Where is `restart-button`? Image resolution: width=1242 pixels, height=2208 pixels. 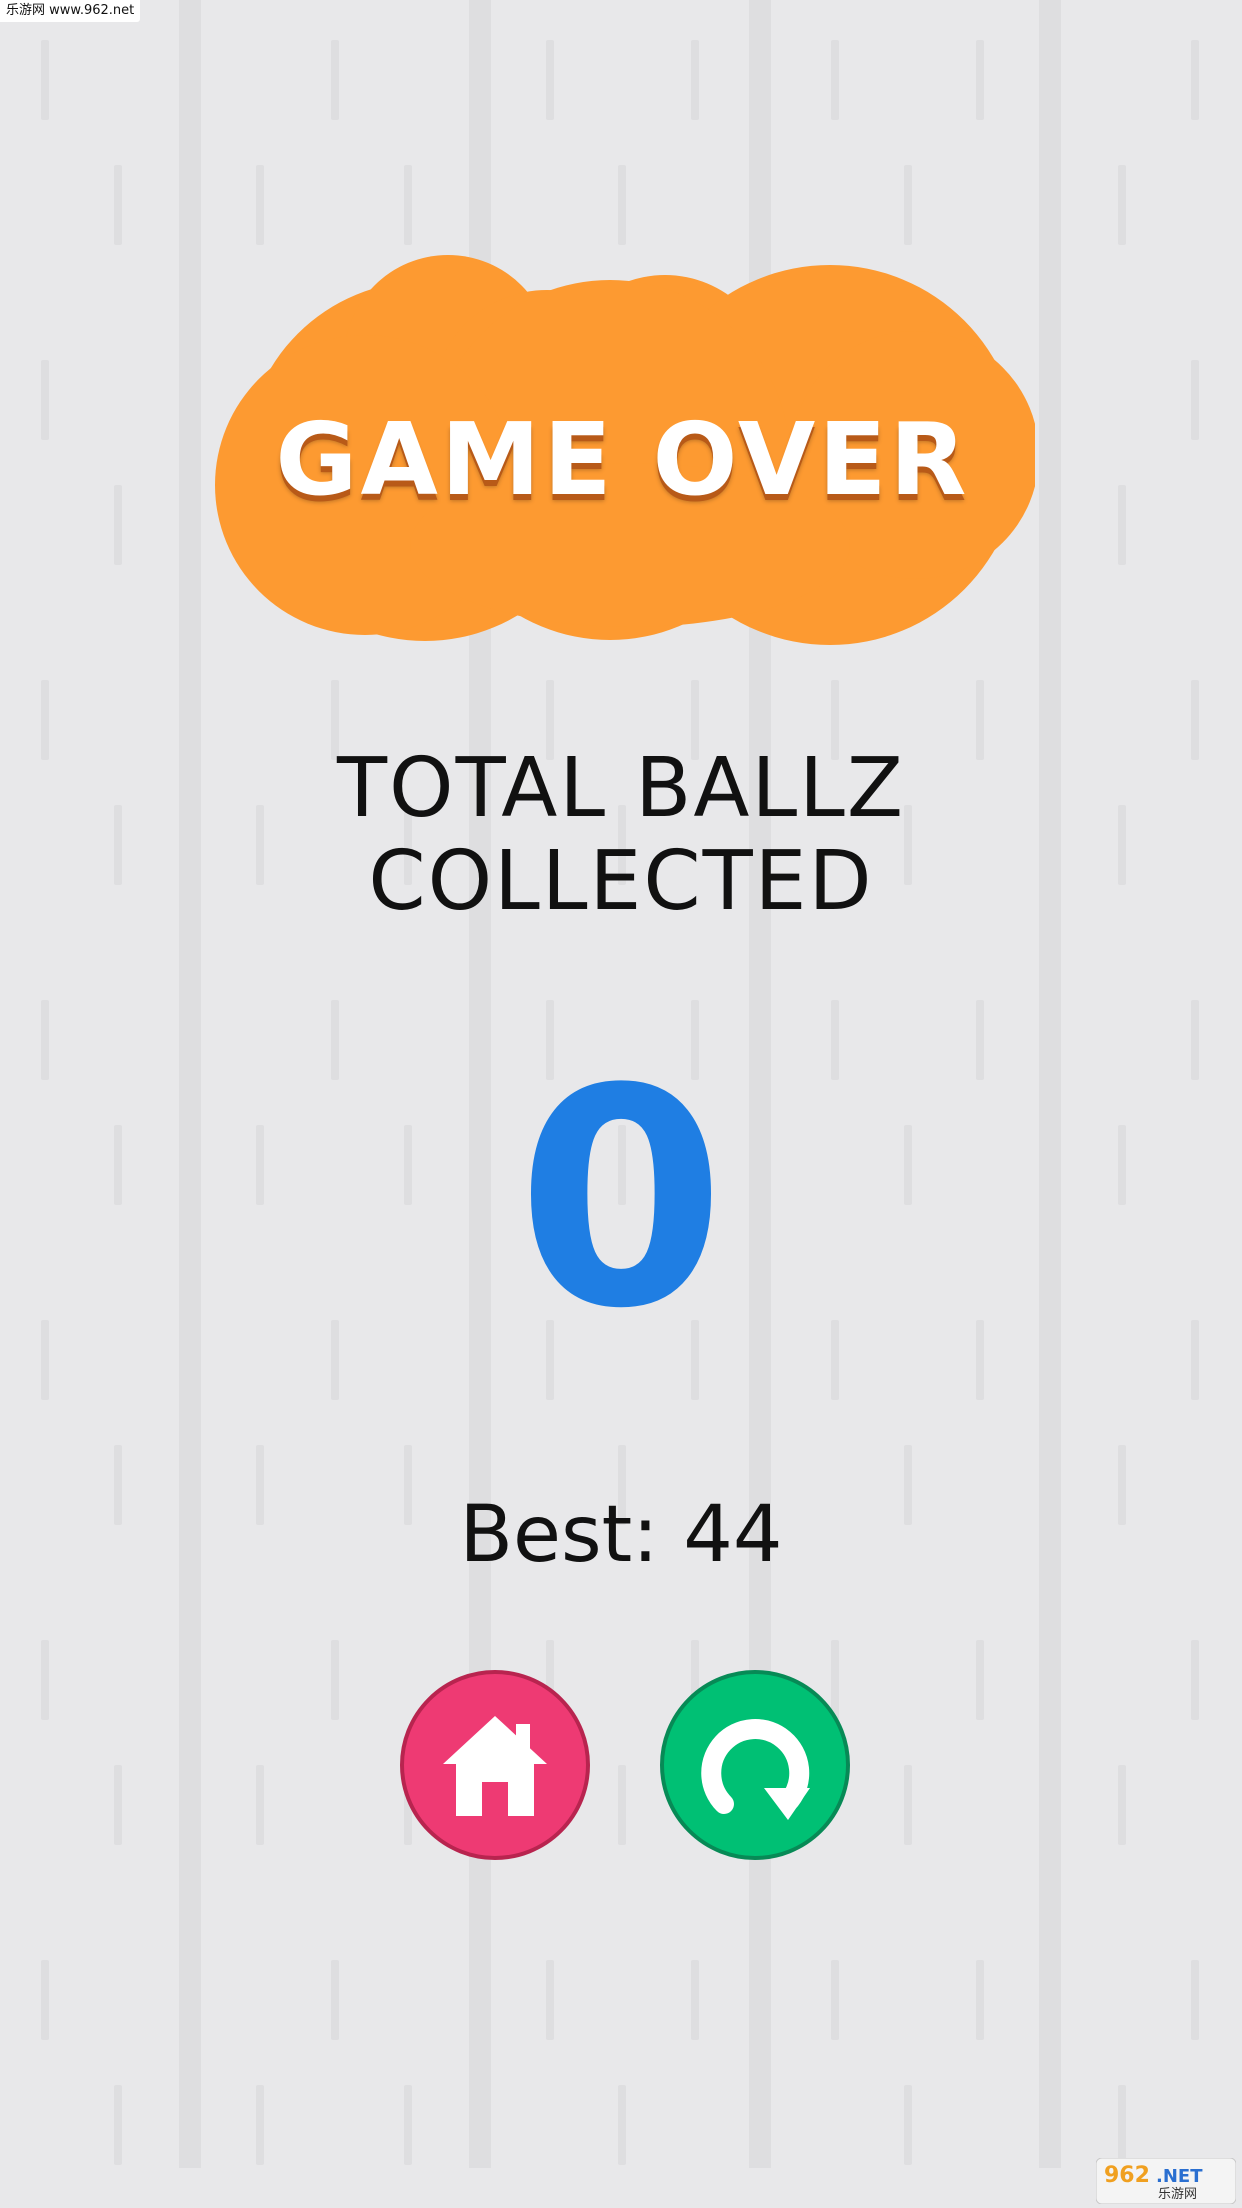 restart-button is located at coordinates (755, 1765).